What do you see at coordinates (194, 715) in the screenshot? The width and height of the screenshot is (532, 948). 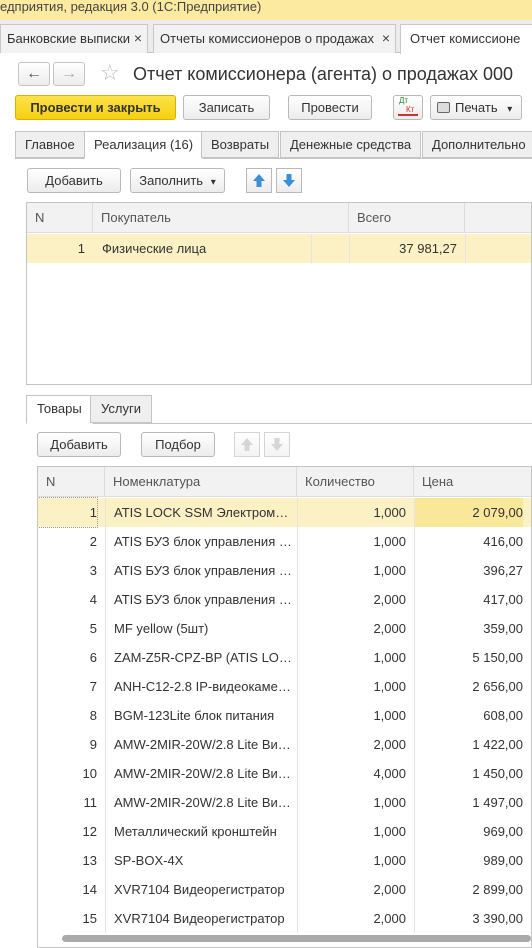 I see `item-cell: BGM-123Lite блок питания` at bounding box center [194, 715].